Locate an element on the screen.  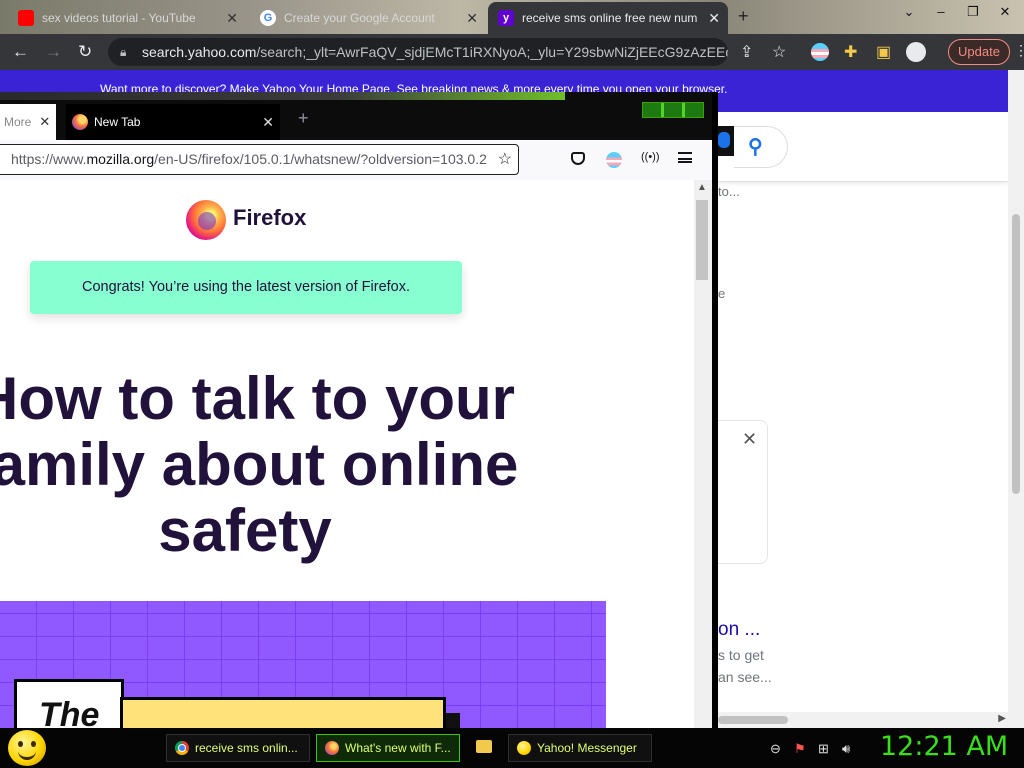
chevron-down-icon: ⌄ is located at coordinates (909, 12).